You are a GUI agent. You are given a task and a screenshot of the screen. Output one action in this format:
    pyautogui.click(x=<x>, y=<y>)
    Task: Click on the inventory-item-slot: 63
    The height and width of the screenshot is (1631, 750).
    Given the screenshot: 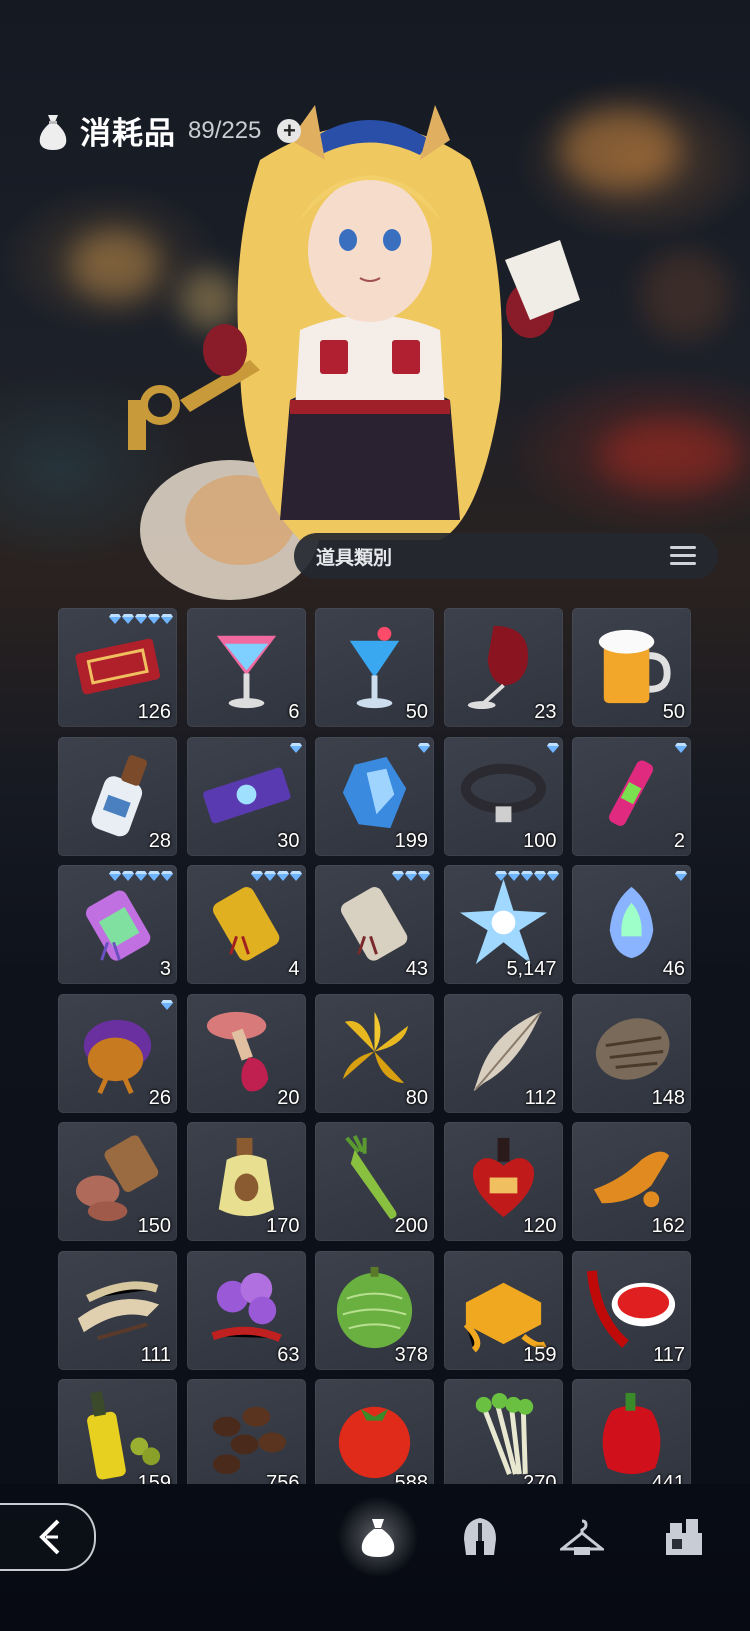 What is the action you would take?
    pyautogui.click(x=246, y=1310)
    